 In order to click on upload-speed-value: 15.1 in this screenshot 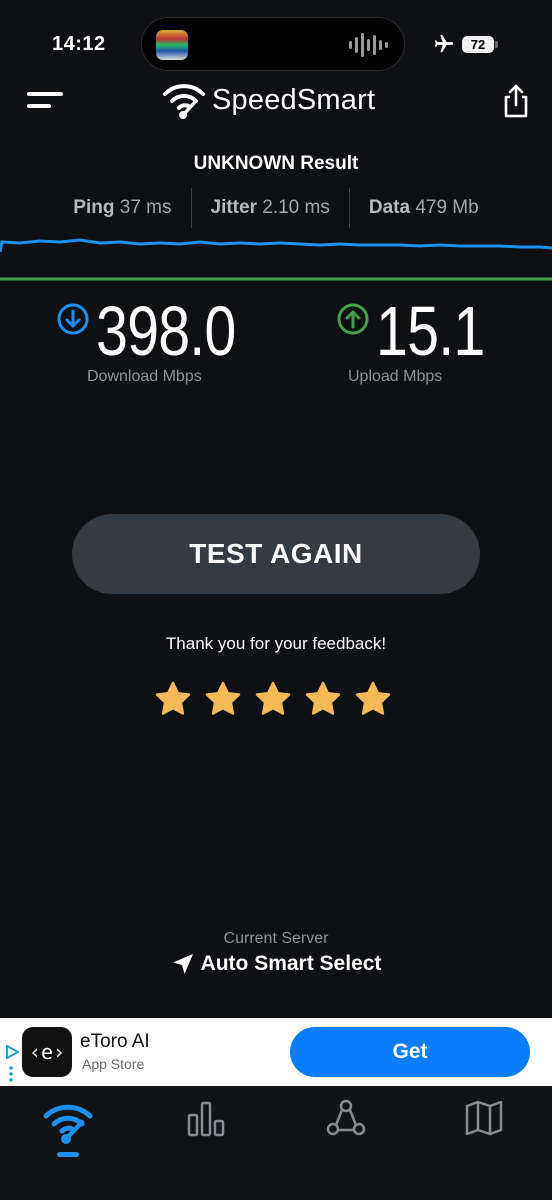, I will do `click(430, 331)`.